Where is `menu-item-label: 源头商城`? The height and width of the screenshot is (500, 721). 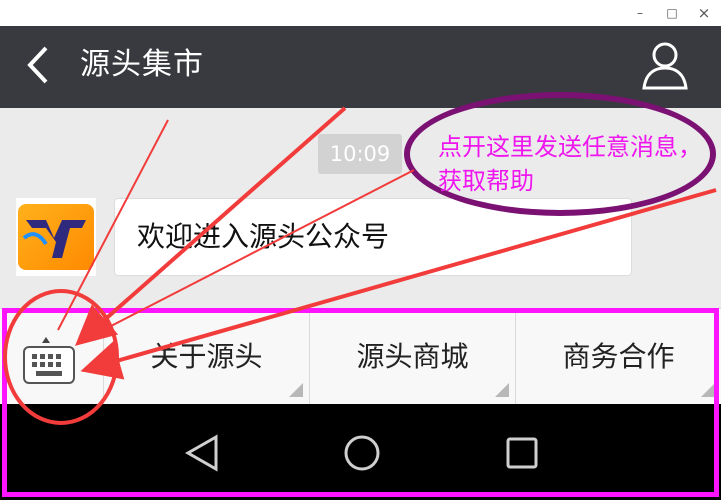 menu-item-label: 源头商城 is located at coordinates (412, 356).